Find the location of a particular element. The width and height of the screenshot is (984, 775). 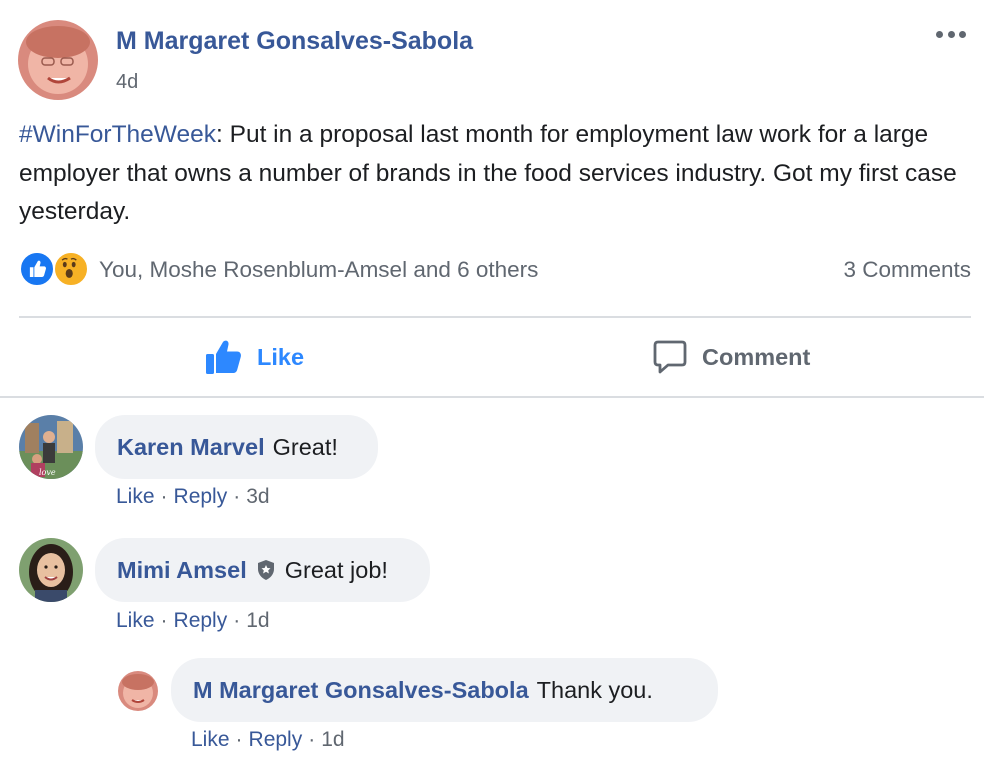

comment-text: Great job! is located at coordinates (336, 569).